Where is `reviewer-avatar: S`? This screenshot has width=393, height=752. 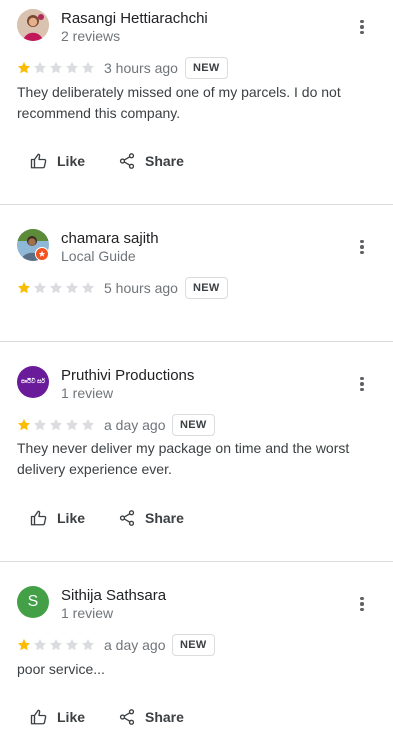 reviewer-avatar: S is located at coordinates (33, 602).